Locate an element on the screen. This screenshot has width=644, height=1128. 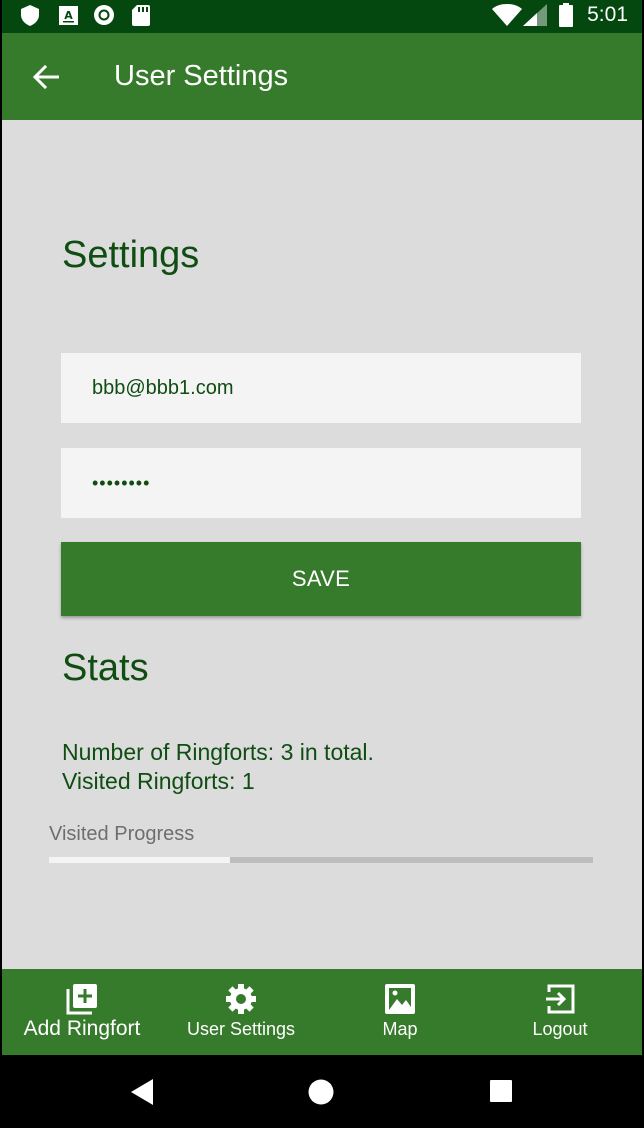
progress-fill is located at coordinates (140, 860).